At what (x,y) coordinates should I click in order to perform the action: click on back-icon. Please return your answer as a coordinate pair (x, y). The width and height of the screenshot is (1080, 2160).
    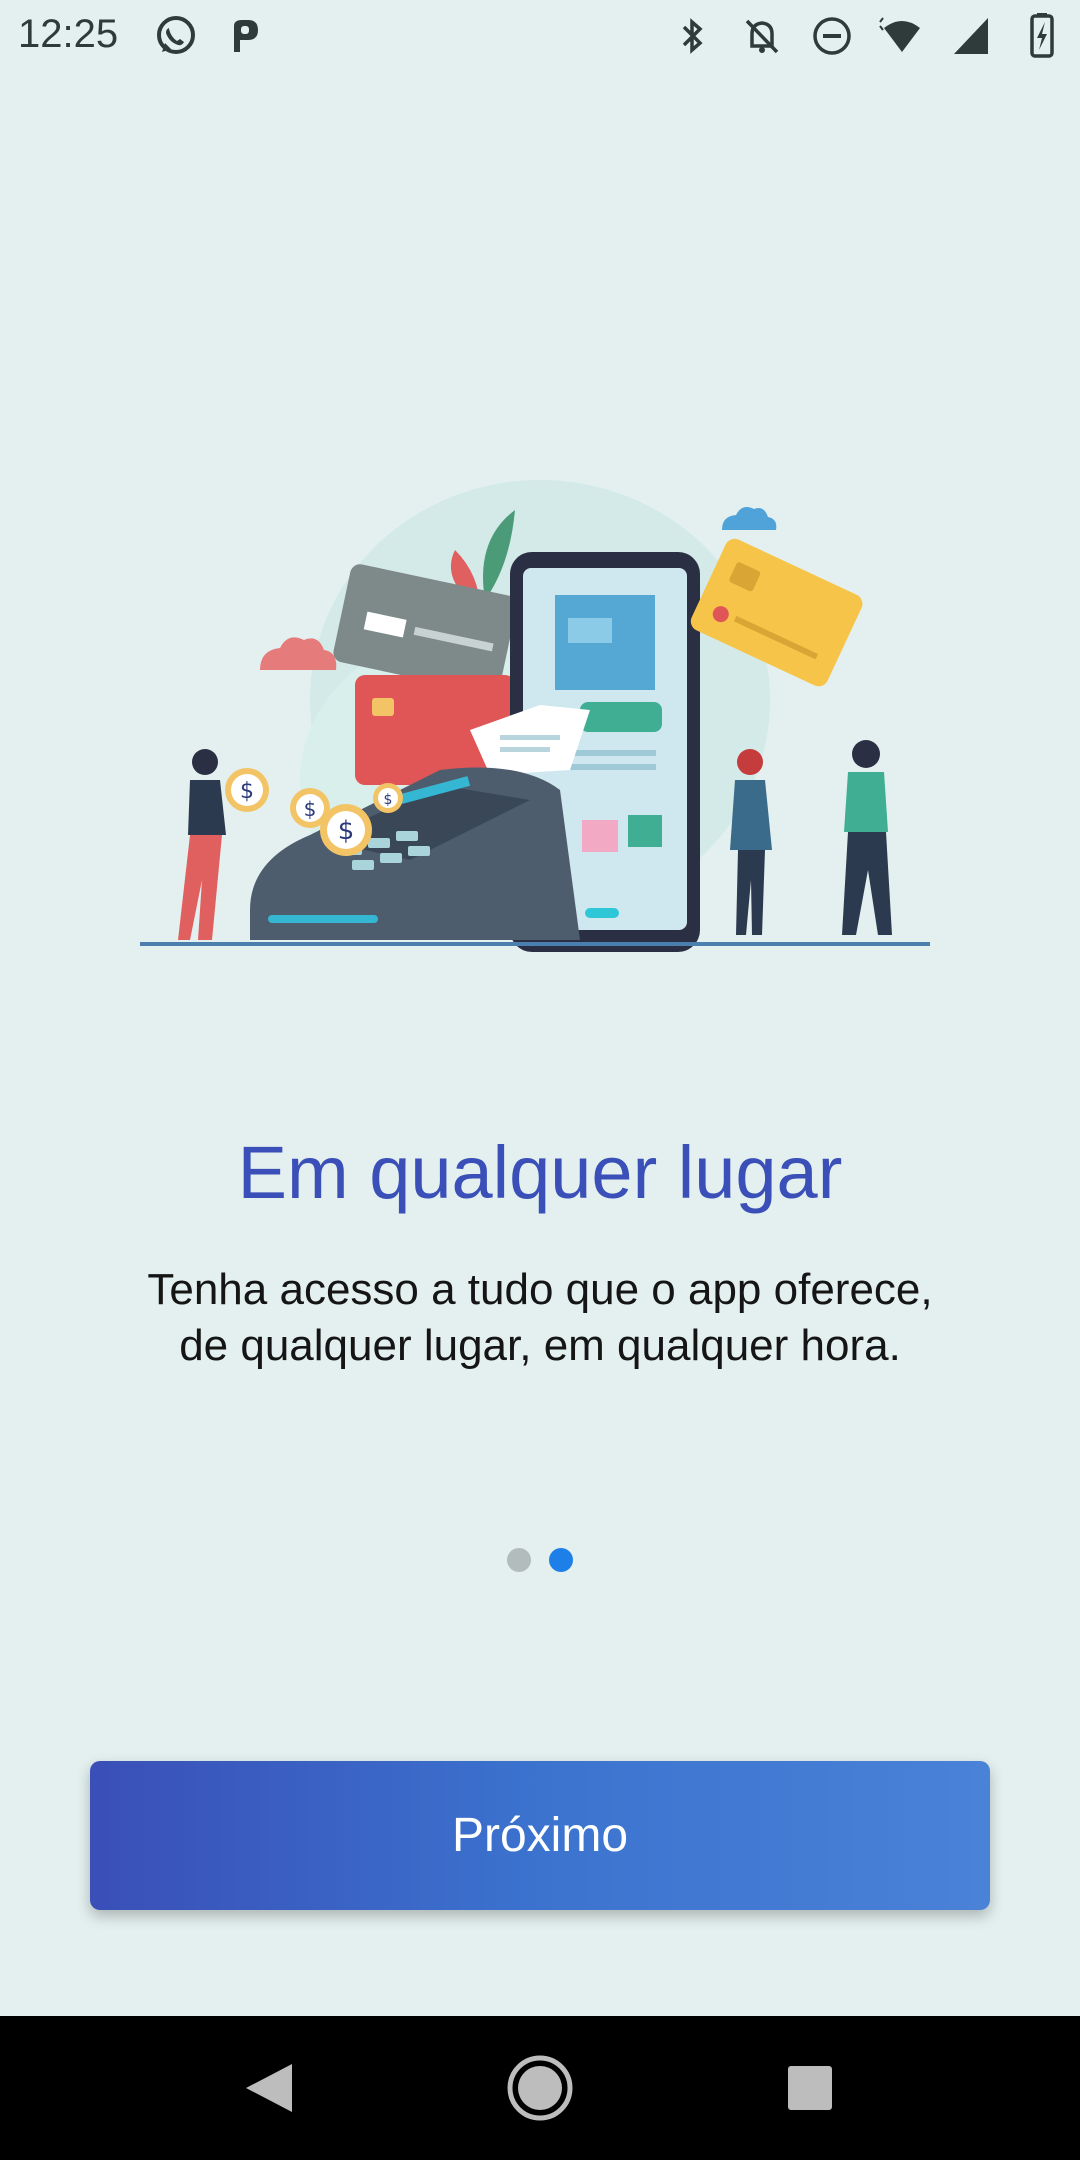
    Looking at the image, I should click on (268, 2088).